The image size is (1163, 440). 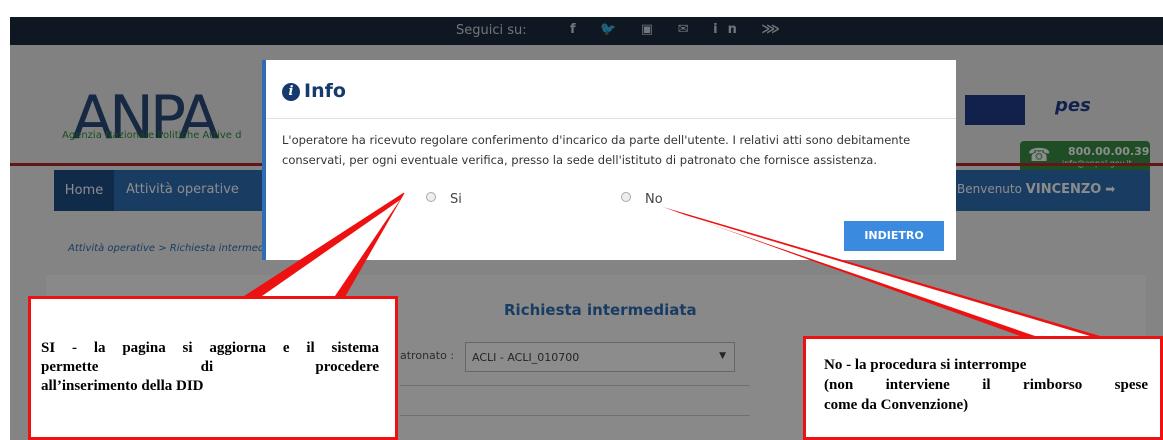 I want to click on callout-si-line2: permette di procedere, so click(x=210, y=367).